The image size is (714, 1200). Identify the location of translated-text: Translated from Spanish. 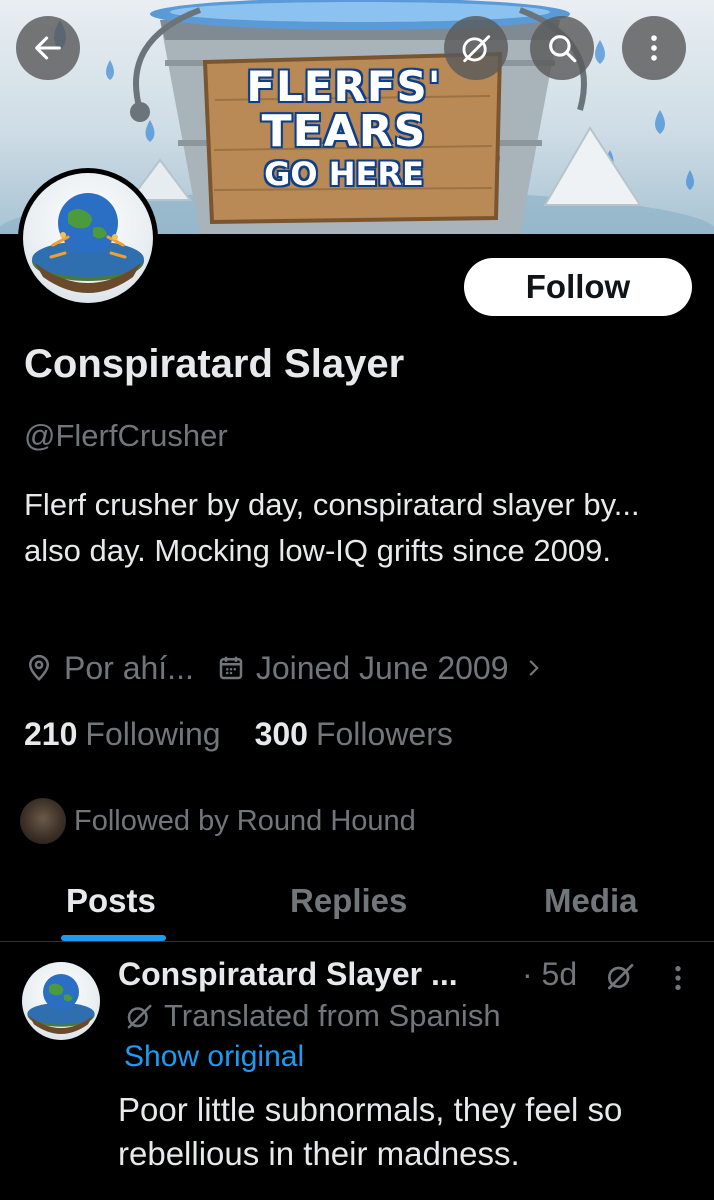
(332, 1015).